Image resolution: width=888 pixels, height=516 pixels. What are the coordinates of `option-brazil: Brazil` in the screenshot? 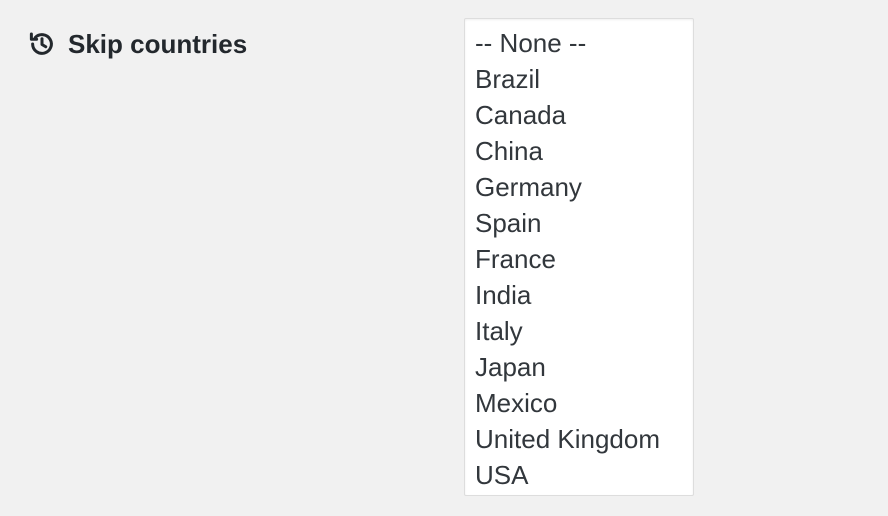 It's located at (579, 79).